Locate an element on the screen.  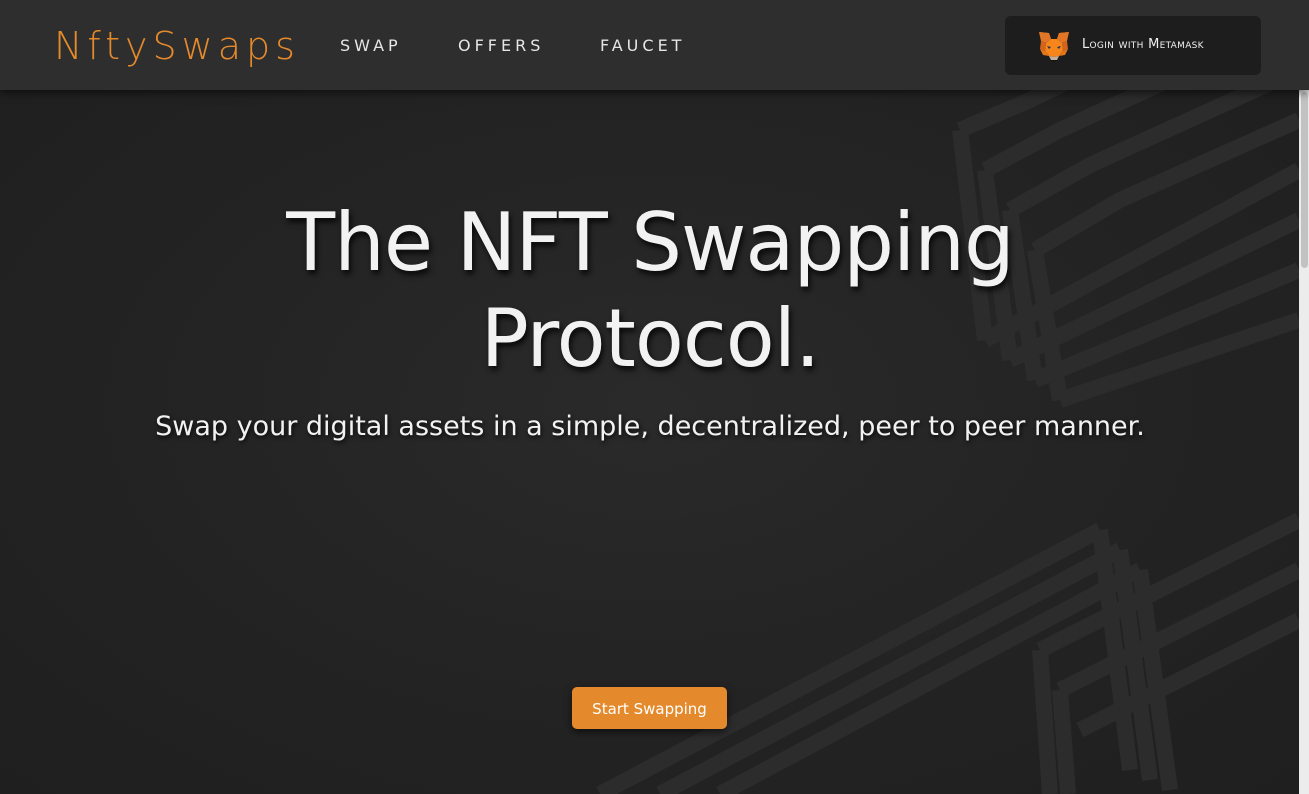
brand-logo: NftySwaps is located at coordinates (177, 46).